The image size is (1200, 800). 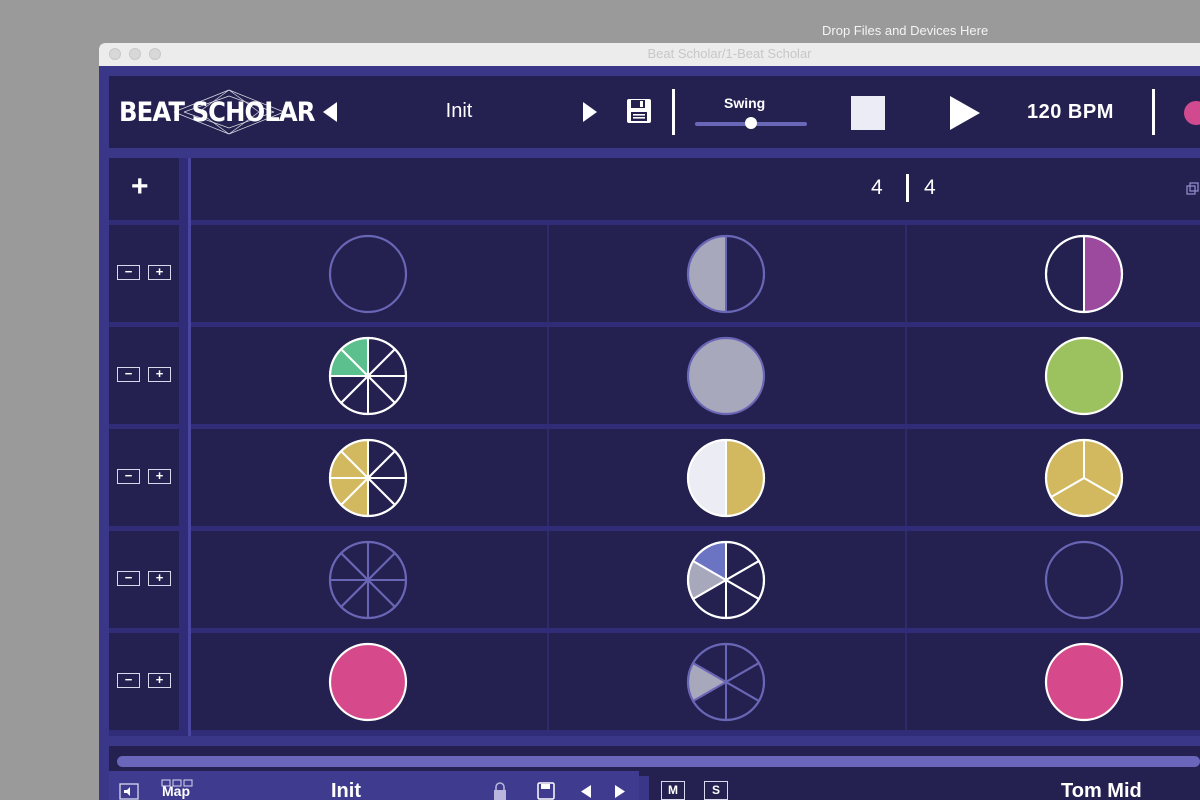 What do you see at coordinates (176, 791) in the screenshot?
I see `map-button: Map` at bounding box center [176, 791].